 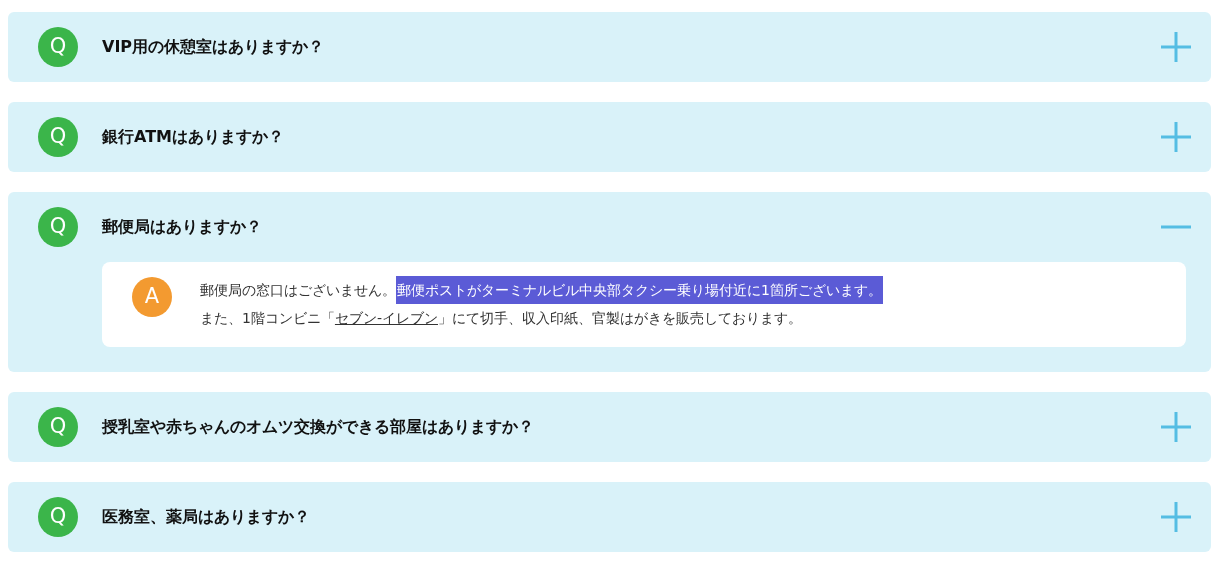 What do you see at coordinates (298, 290) in the screenshot?
I see `answer-text: 郵便局の窓口はございません。` at bounding box center [298, 290].